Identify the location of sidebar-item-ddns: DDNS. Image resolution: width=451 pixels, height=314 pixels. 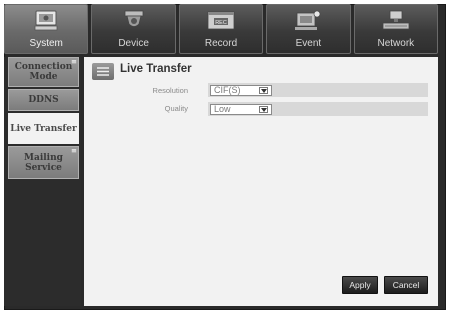
(43, 100).